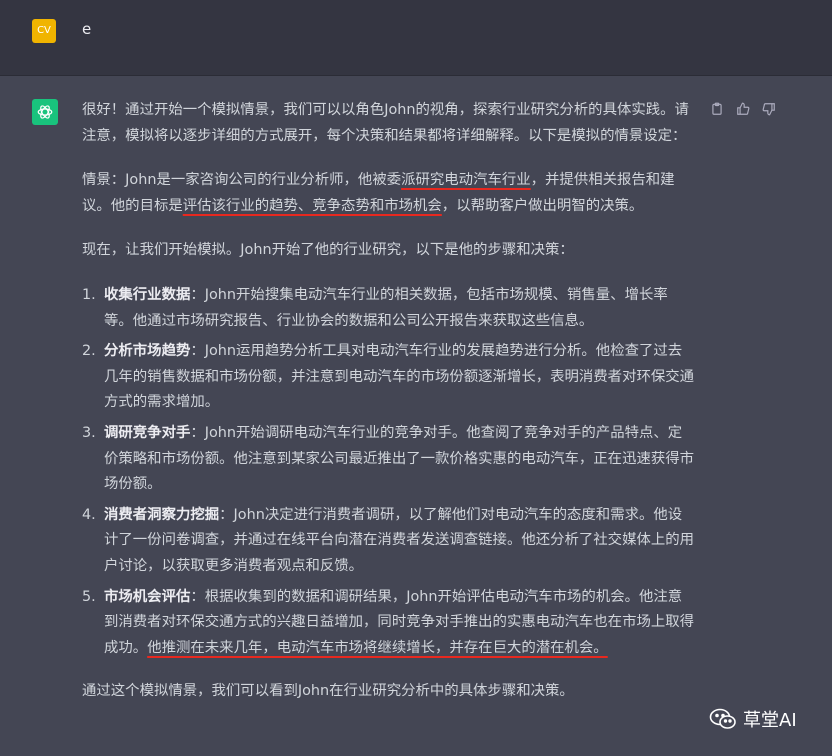 This screenshot has height=756, width=832. I want to click on step-title: 收集行业数据, so click(147, 294).